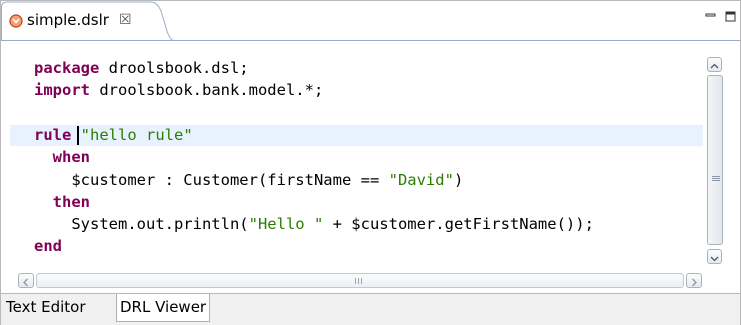 The height and width of the screenshot is (325, 741). What do you see at coordinates (730, 16) in the screenshot?
I see `maximize-icon` at bounding box center [730, 16].